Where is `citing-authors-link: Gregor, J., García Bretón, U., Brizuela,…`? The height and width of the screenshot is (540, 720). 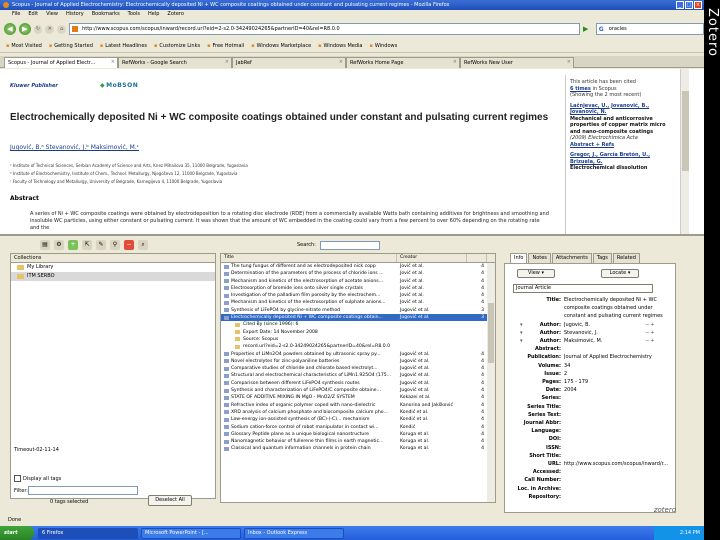
citing-authors-link: Gregor, J., García Bretón, U., Brizuela,… is located at coordinates (620, 158).